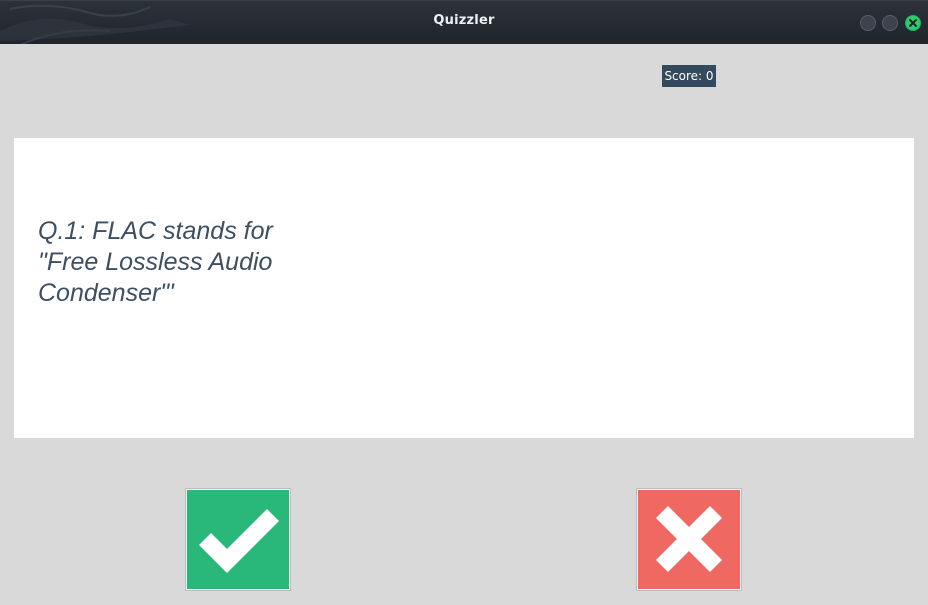 This screenshot has height=605, width=928. I want to click on cross-icon, so click(689, 539).